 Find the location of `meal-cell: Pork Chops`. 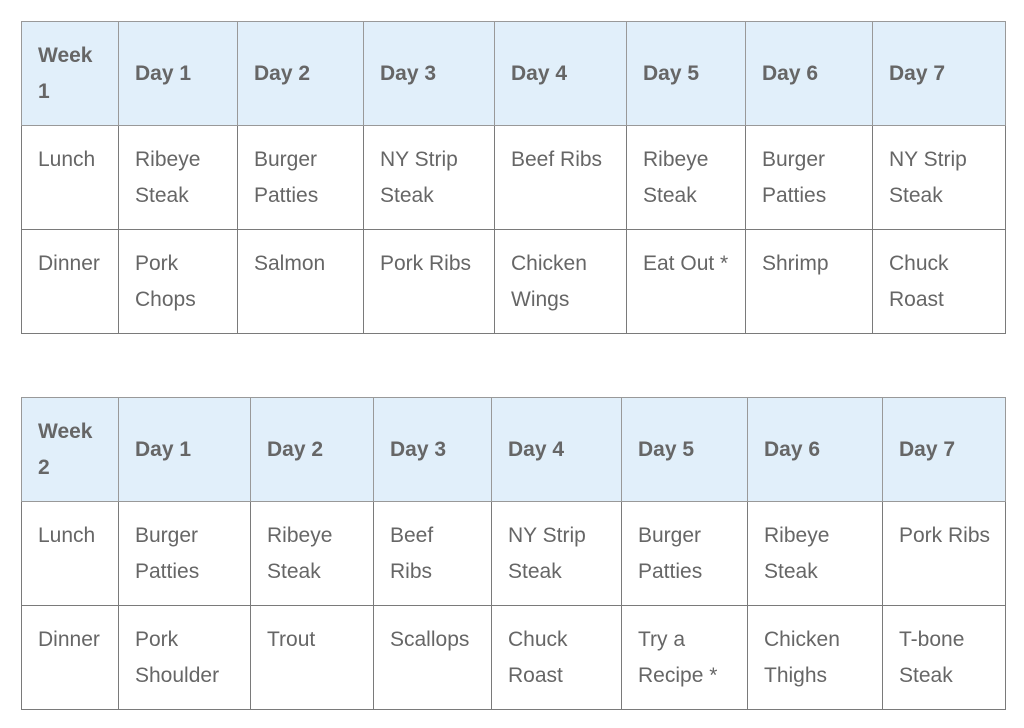

meal-cell: Pork Chops is located at coordinates (178, 281).